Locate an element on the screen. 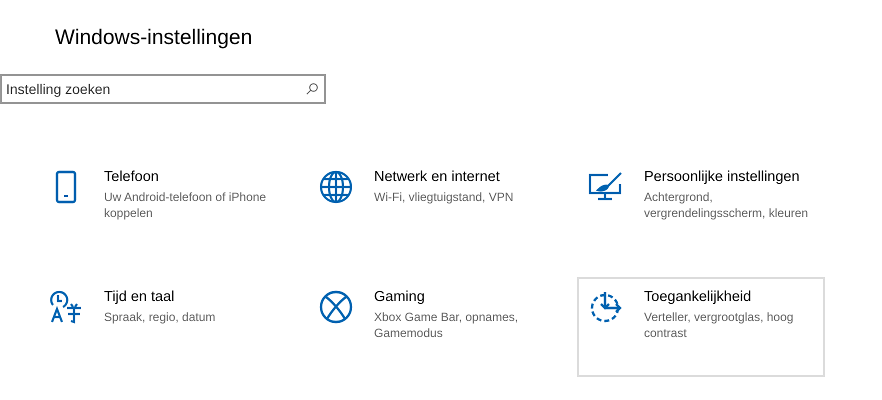  paint-monitor-icon is located at coordinates (606, 186).